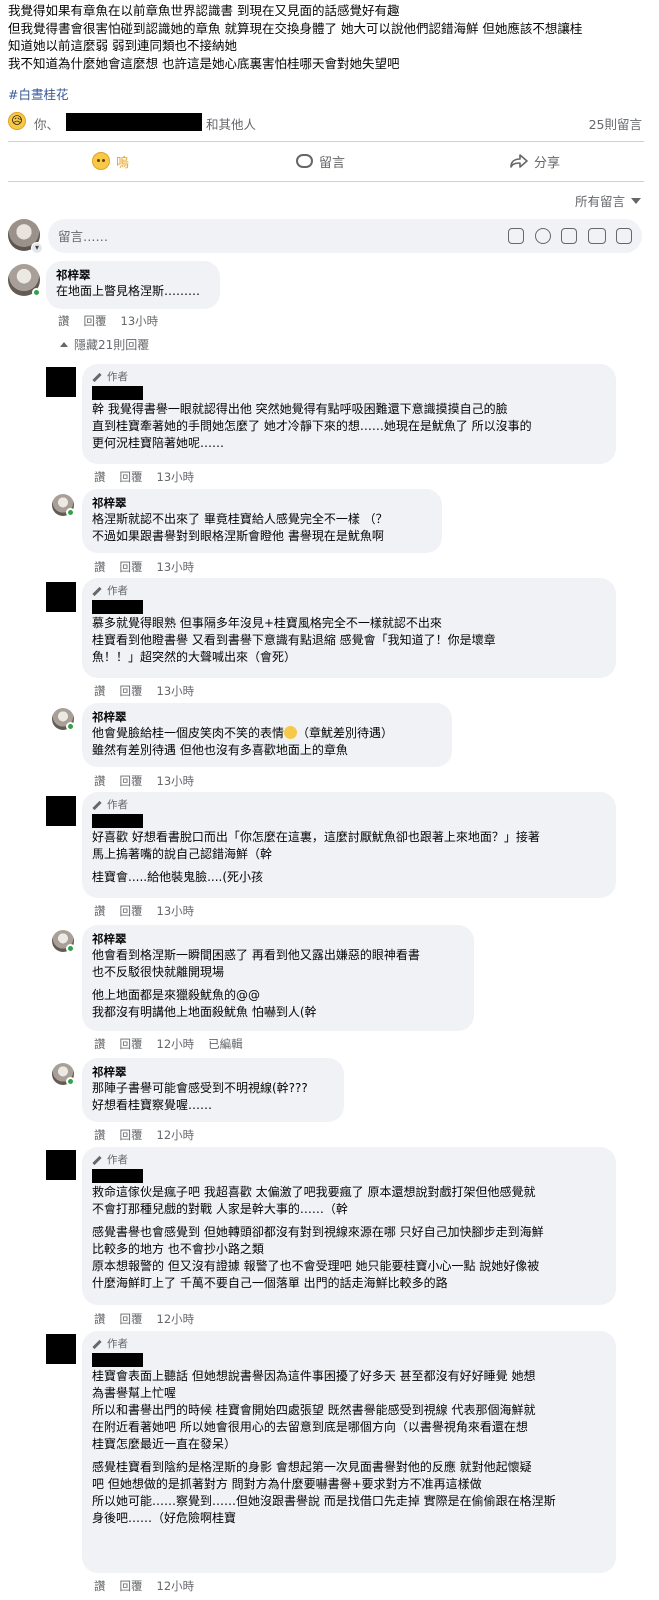 Image resolution: width=659 pixels, height=1600 pixels. I want to click on comment-input, so click(258, 236).